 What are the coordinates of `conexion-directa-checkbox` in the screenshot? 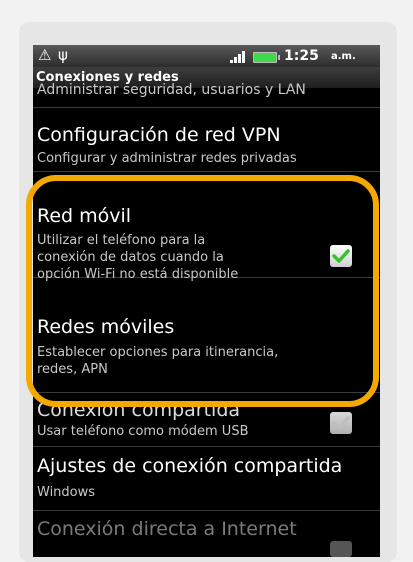 It's located at (341, 549).